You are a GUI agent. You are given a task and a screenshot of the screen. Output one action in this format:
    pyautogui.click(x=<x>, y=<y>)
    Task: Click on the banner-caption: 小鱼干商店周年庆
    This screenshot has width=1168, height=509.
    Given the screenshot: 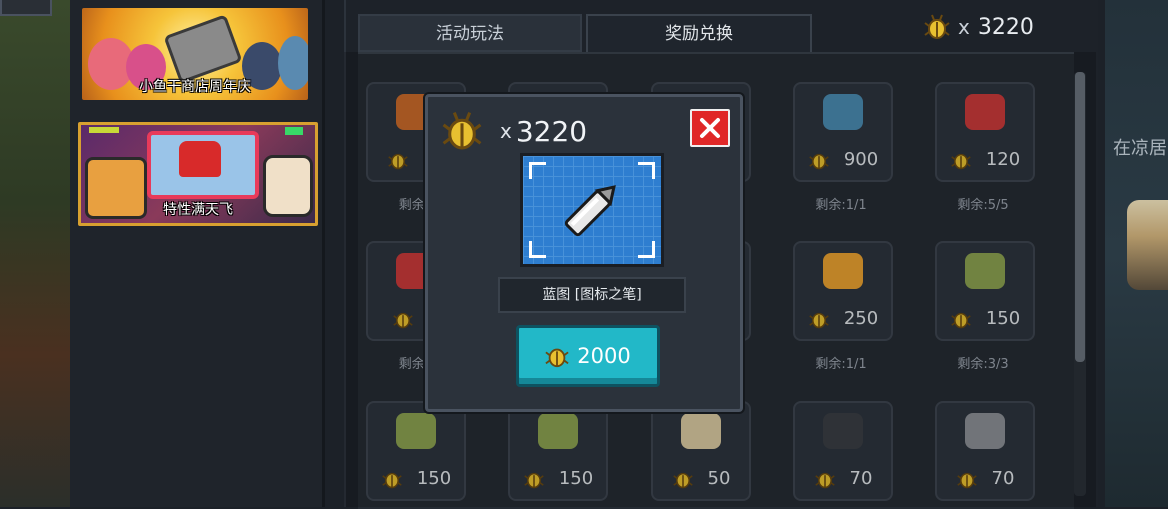 What is the action you would take?
    pyautogui.click(x=195, y=87)
    